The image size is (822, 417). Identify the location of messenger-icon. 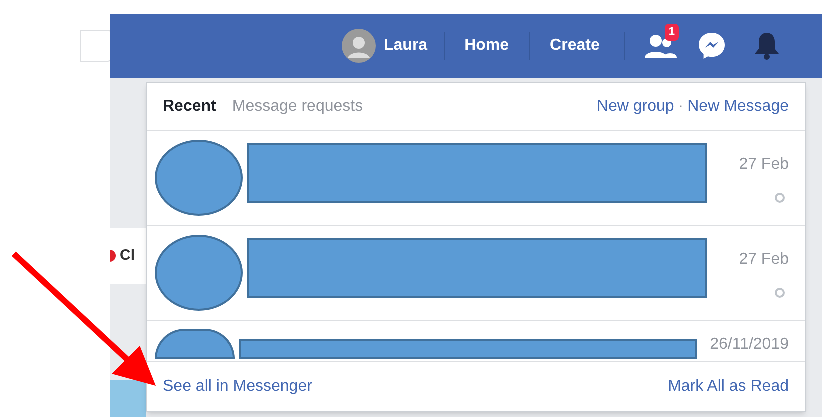
(711, 46).